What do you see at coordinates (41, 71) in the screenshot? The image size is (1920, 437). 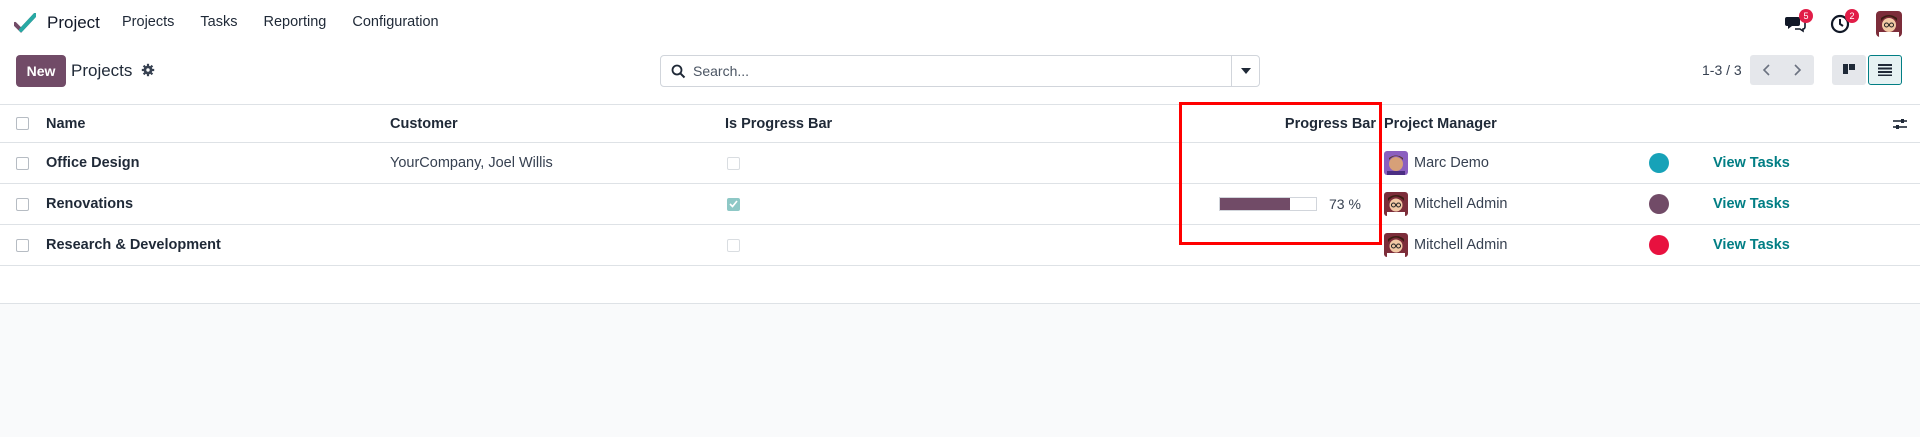 I see `new-button: New` at bounding box center [41, 71].